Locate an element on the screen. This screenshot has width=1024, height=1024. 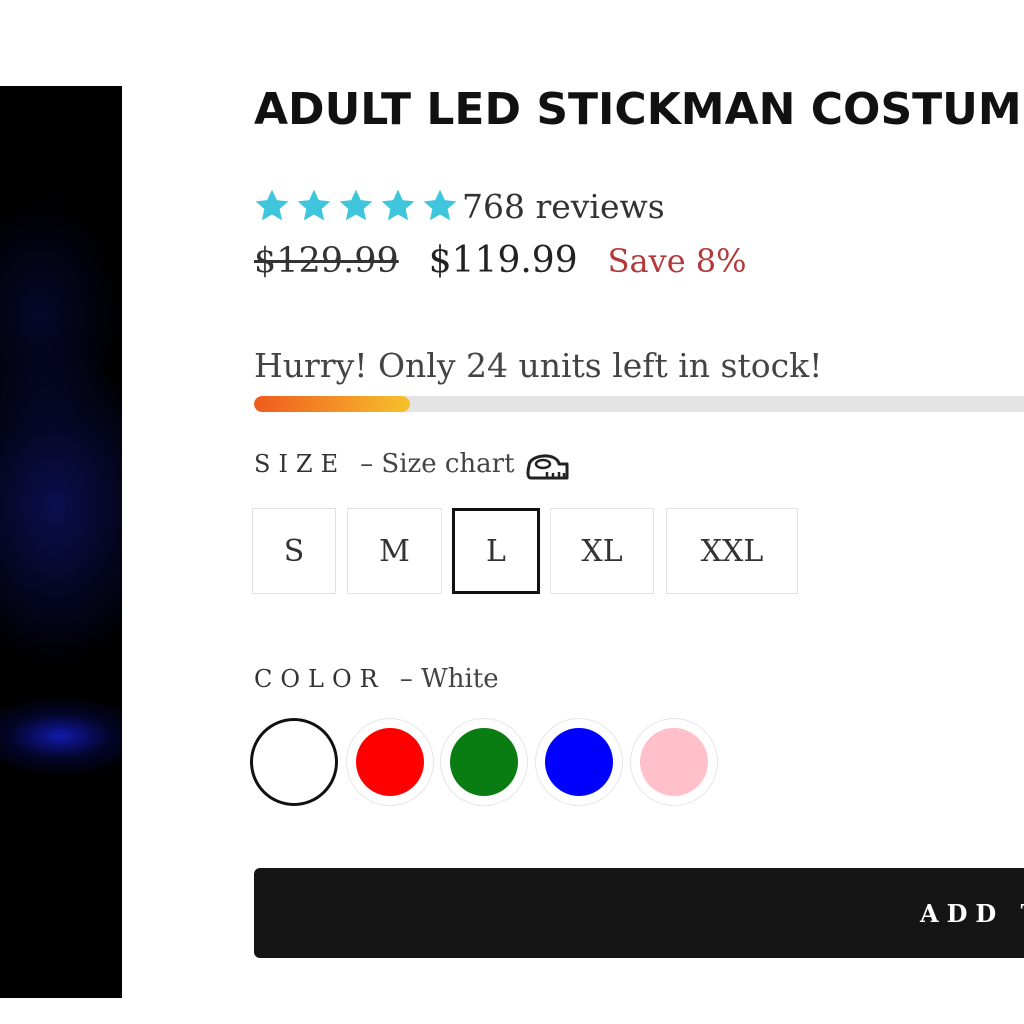
size-option-xl: XL is located at coordinates (602, 551).